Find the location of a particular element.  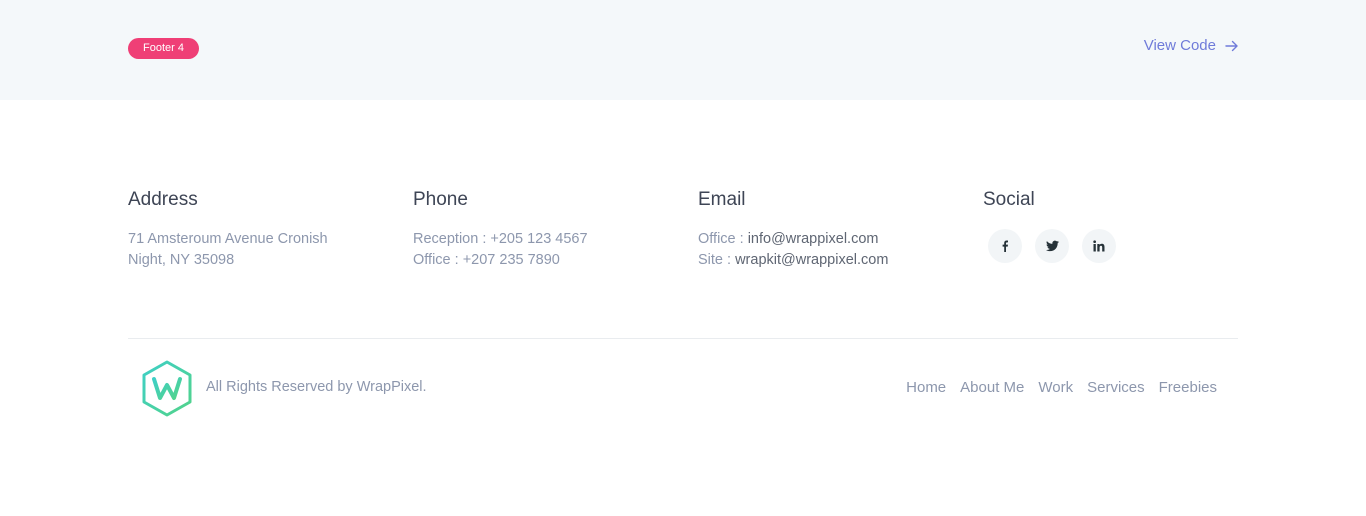

view-code-link: View Code is located at coordinates (1191, 45).